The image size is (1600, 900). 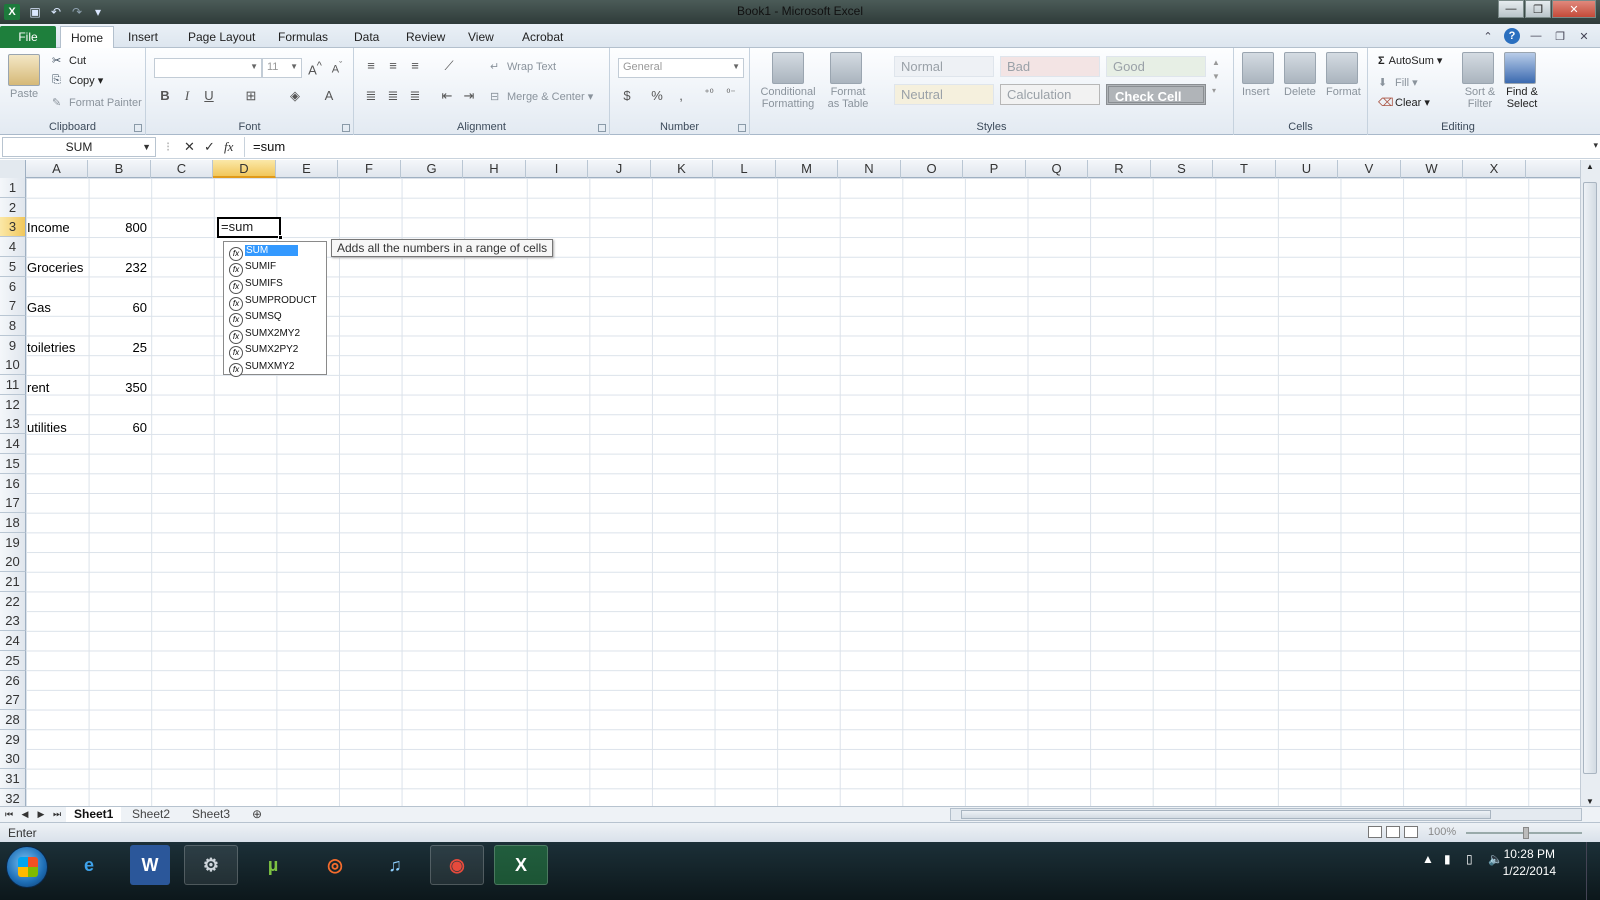 What do you see at coordinates (275, 318) in the screenshot?
I see `autocomplete-item: fx SUMSQ` at bounding box center [275, 318].